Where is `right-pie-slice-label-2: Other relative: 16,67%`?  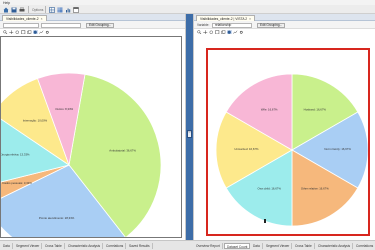 right-pie-slice-label-2: Other relative: 16,67% is located at coordinates (315, 188).